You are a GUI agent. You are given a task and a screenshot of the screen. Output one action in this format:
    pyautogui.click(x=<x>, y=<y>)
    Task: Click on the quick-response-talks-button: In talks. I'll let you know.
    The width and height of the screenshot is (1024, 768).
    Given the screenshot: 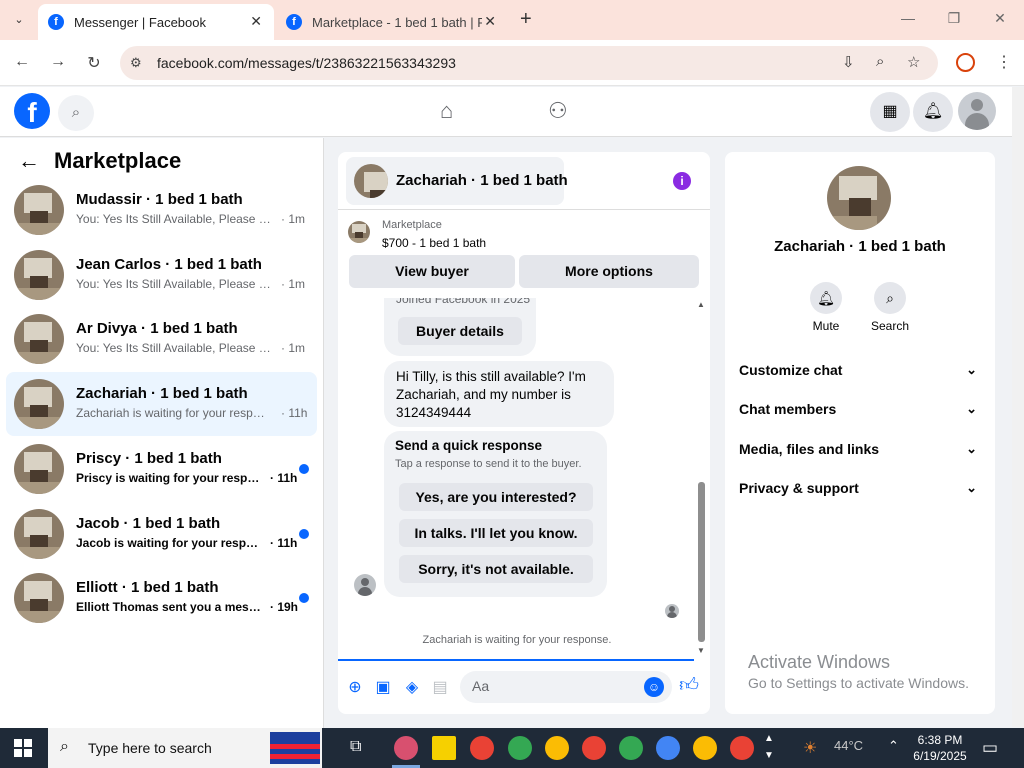 What is the action you would take?
    pyautogui.click(x=496, y=533)
    